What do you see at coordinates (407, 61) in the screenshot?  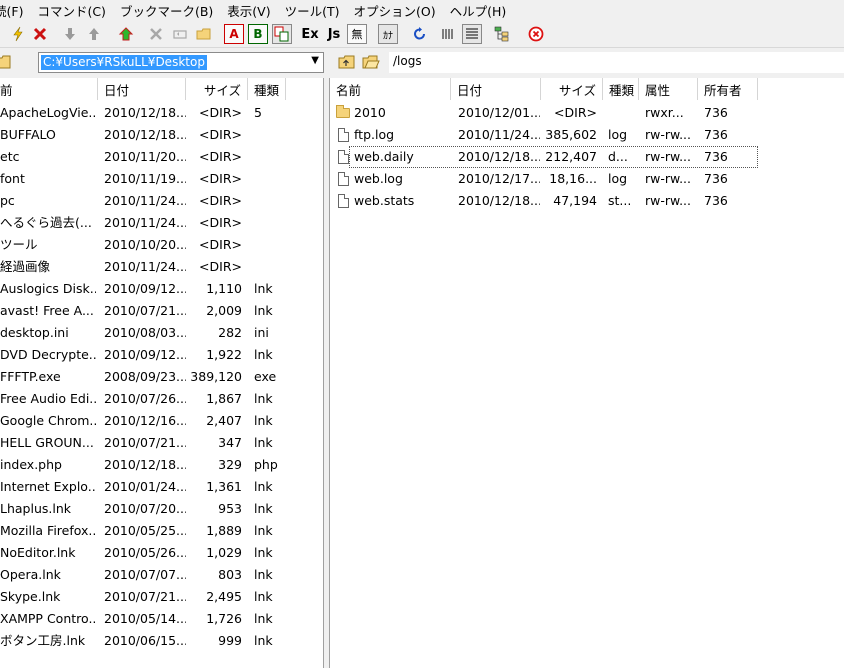 I see `remote-path-input: /logs` at bounding box center [407, 61].